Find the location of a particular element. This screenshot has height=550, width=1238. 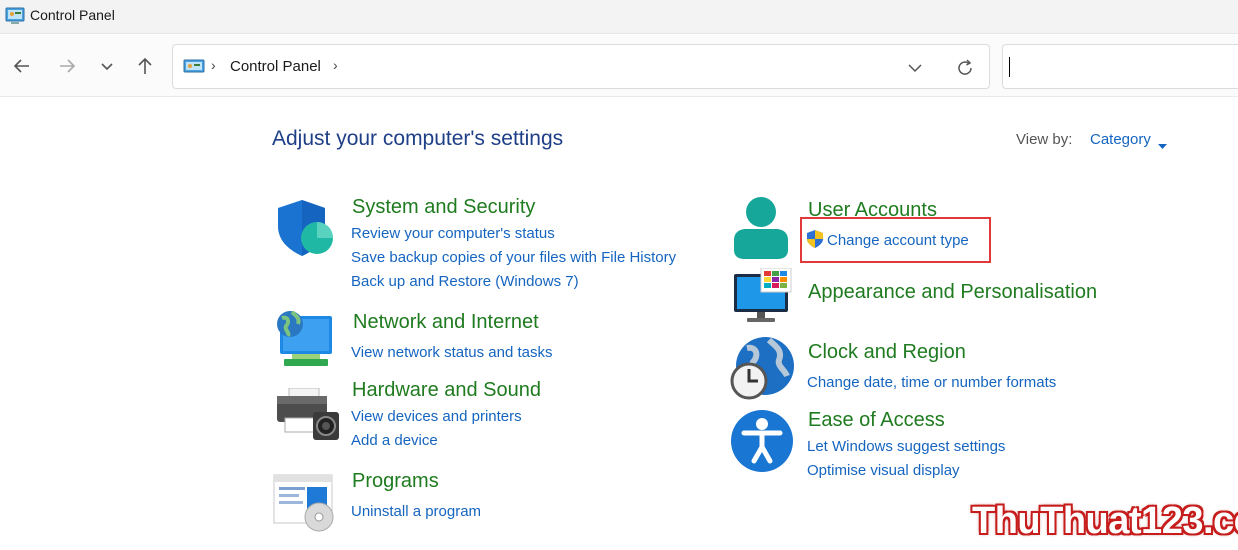

navigation-bar: › Control Panel › is located at coordinates (619, 66).